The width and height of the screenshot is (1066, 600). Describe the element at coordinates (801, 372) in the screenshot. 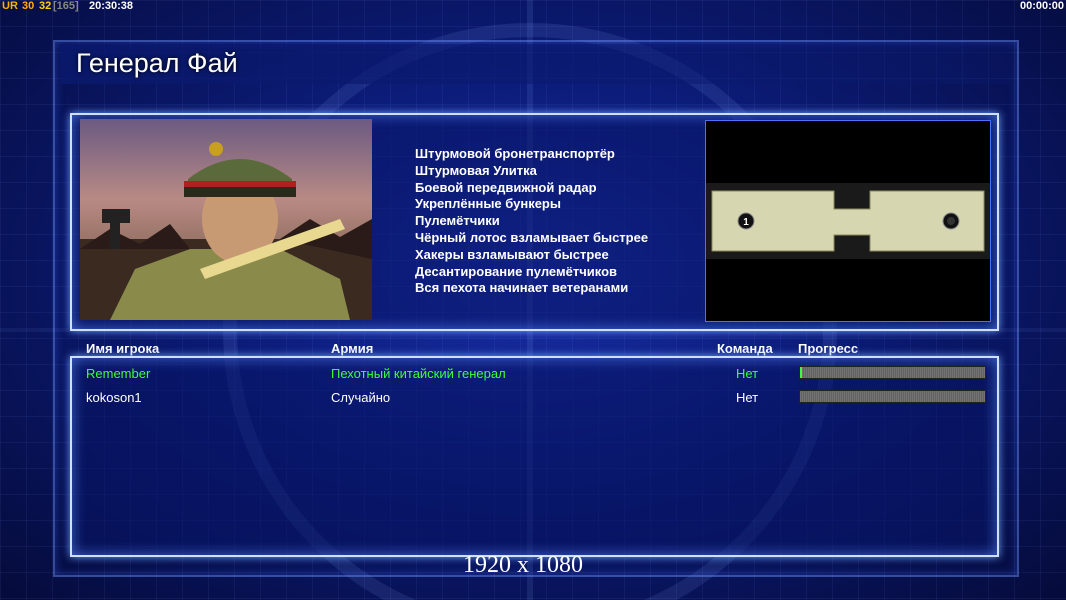

I see `progress-fill` at that location.